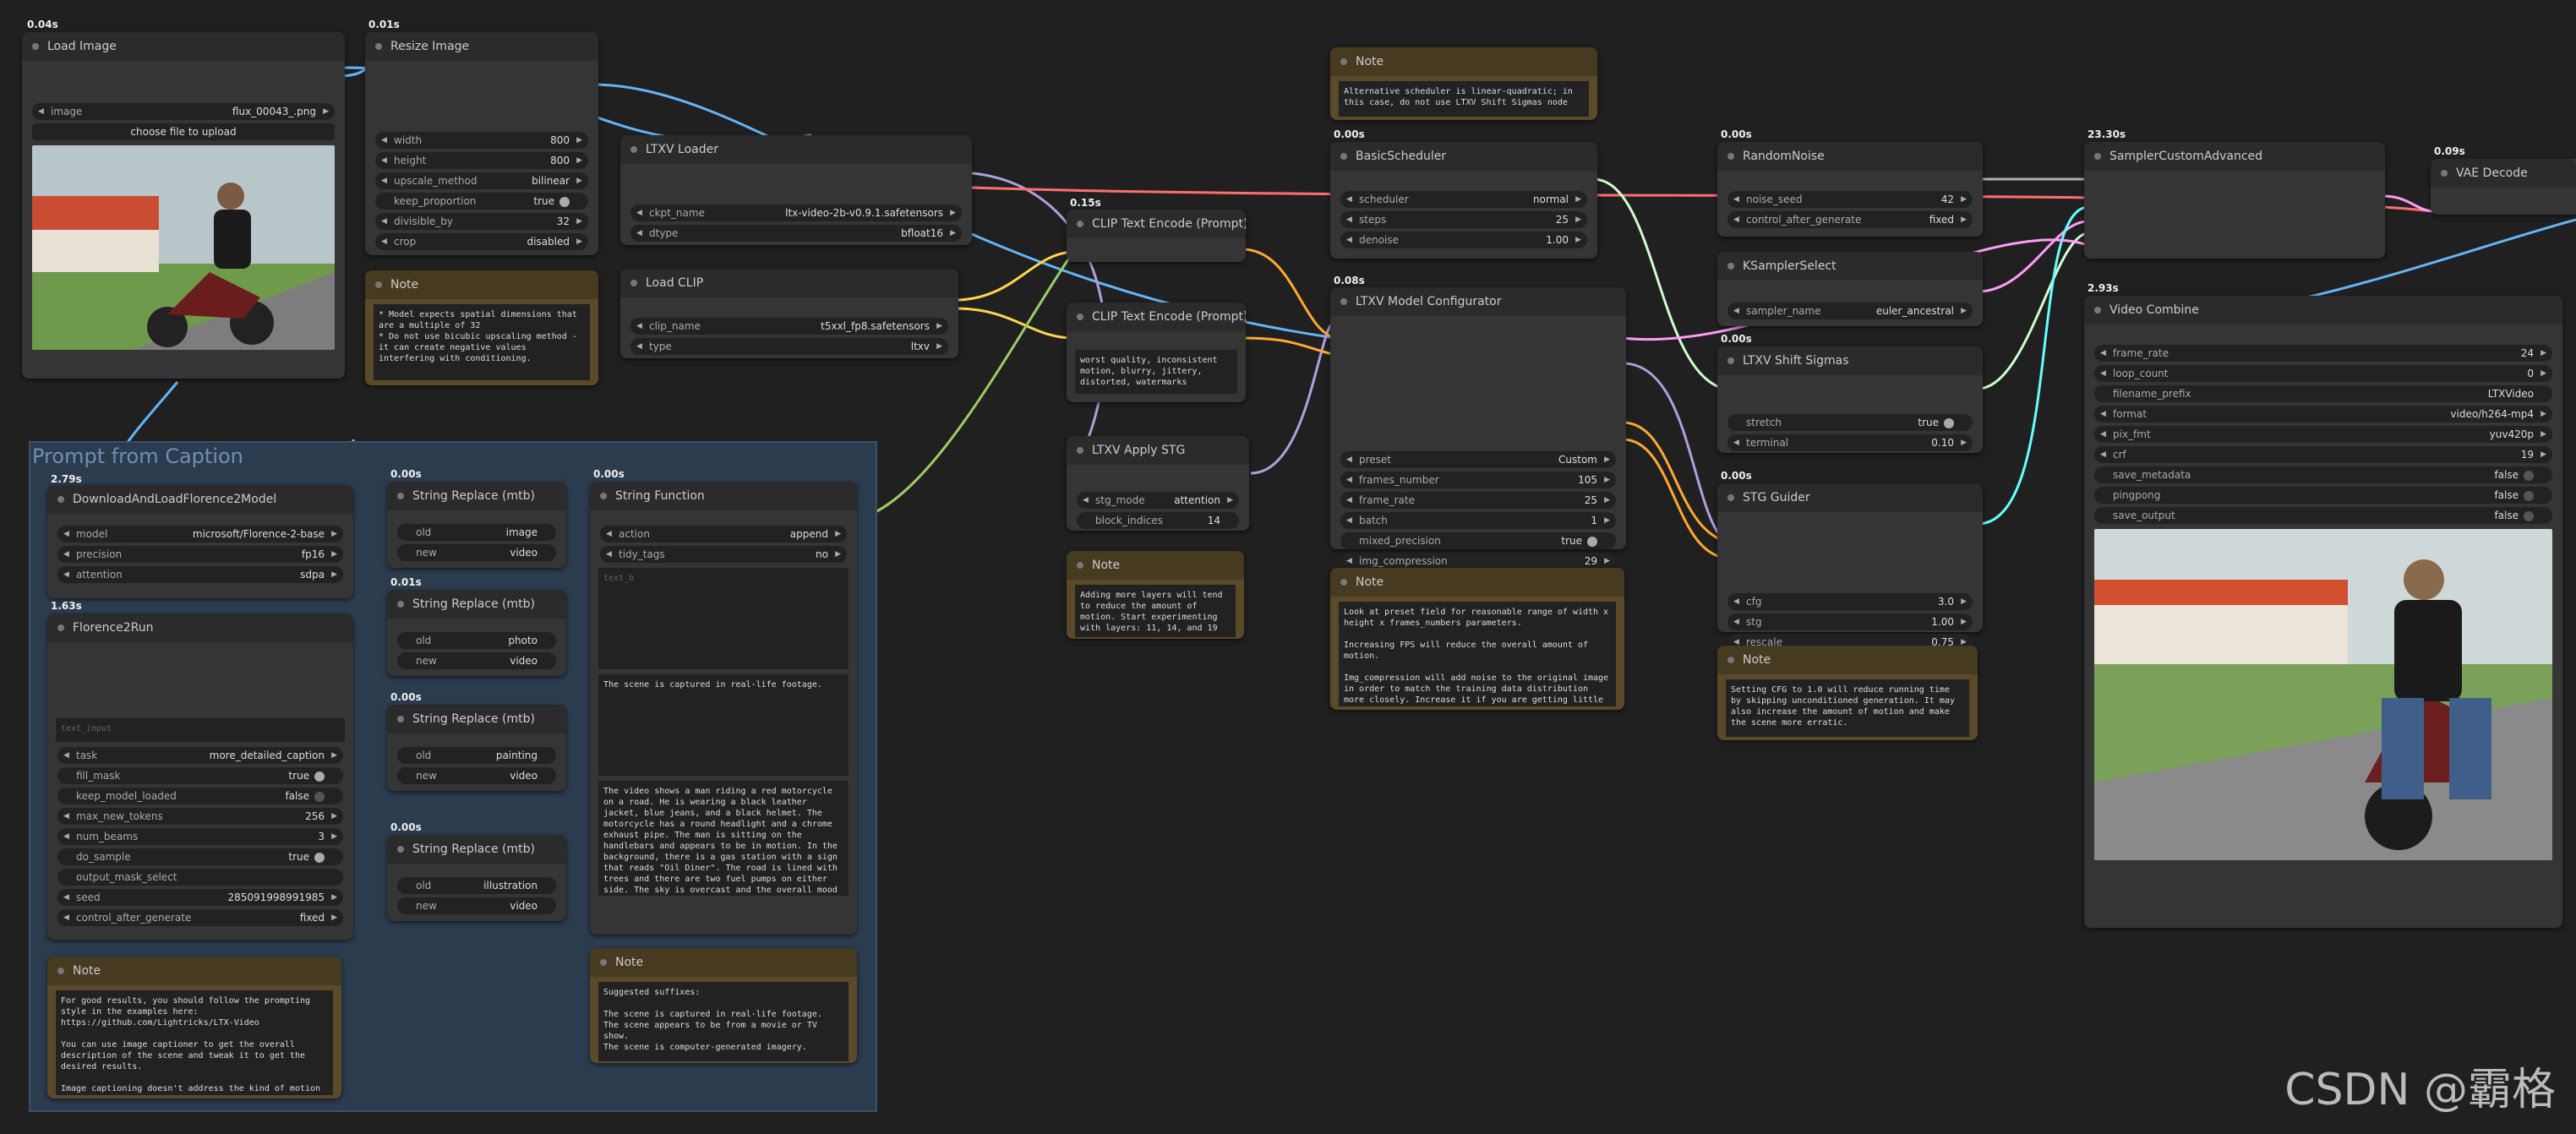 The width and height of the screenshot is (2576, 1134). What do you see at coordinates (183, 111) in the screenshot?
I see `image-select: image flux_00043_.png` at bounding box center [183, 111].